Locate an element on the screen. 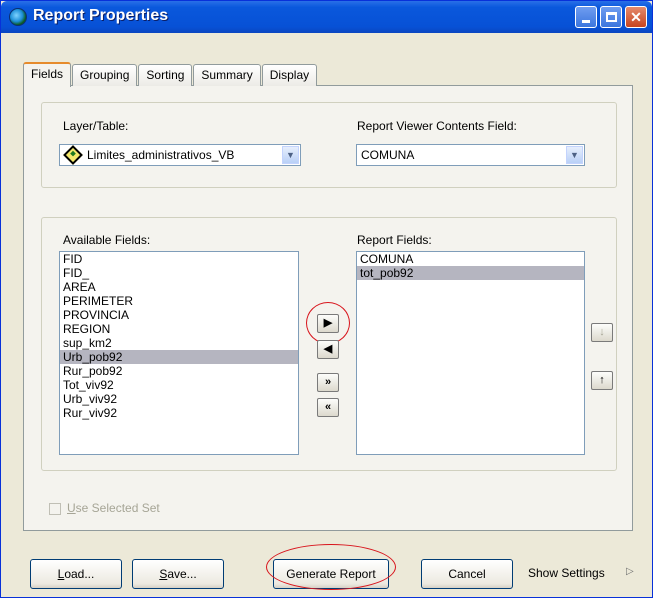 This screenshot has width=653, height=598. list-item: COMUNA is located at coordinates (470, 259).